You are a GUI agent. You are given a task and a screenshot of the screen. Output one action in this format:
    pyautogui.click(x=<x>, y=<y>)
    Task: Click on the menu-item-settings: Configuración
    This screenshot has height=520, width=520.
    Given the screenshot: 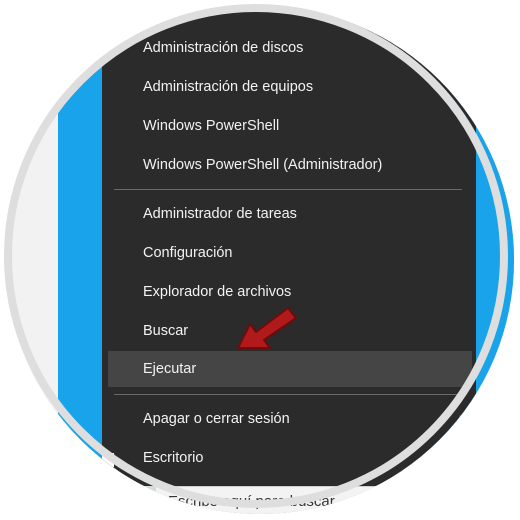 What is the action you would take?
    pyautogui.click(x=289, y=253)
    